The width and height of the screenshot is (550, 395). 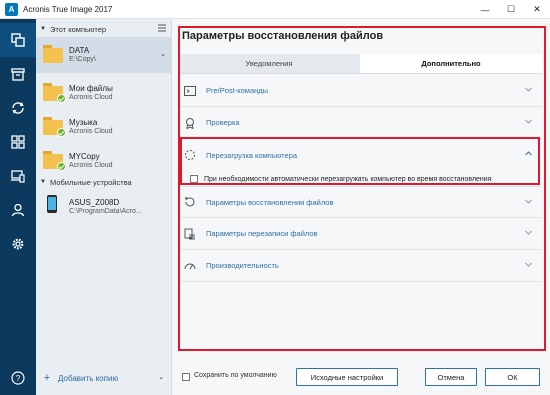 What do you see at coordinates (485, 9) in the screenshot?
I see `minimize-button: —` at bounding box center [485, 9].